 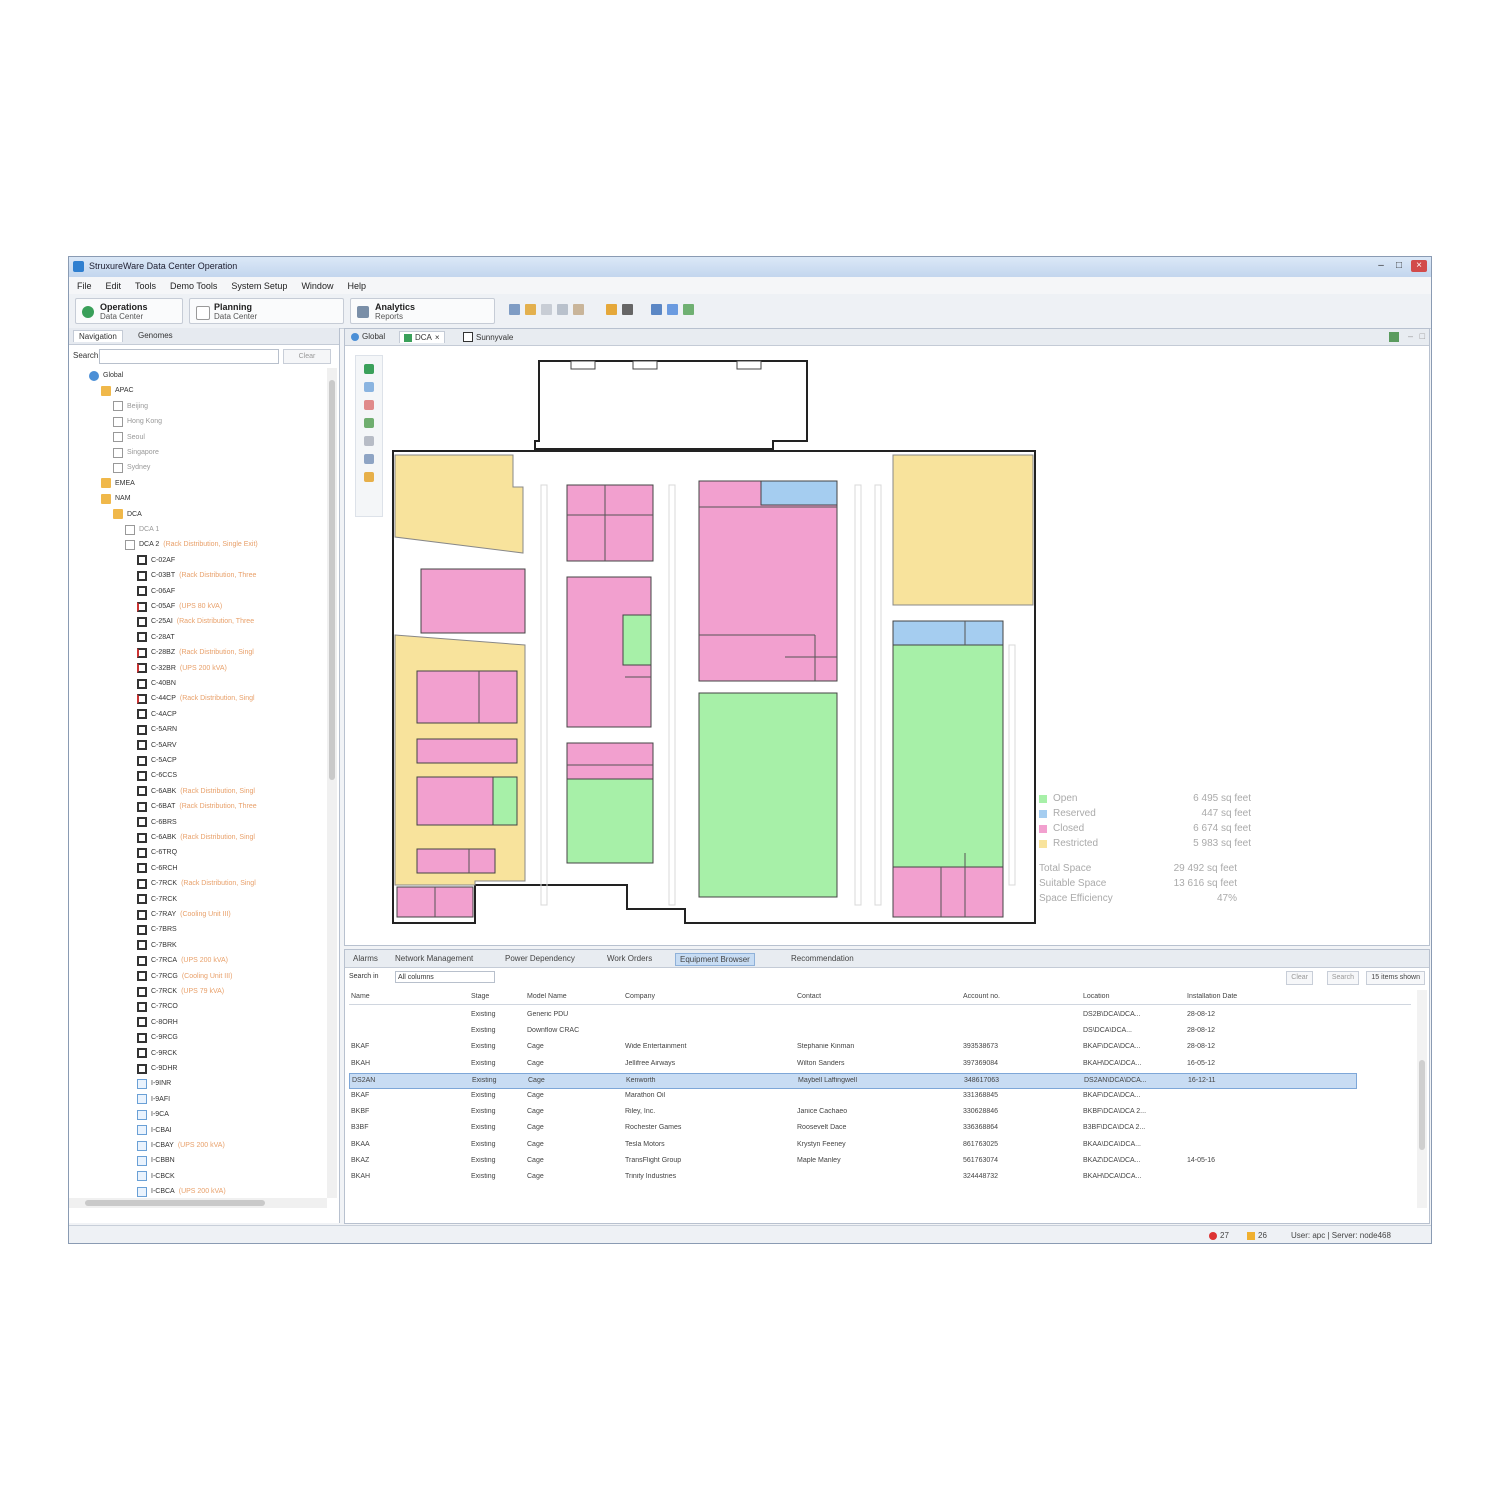 I want to click on menu-demo-tools: Demo Tools, so click(x=193, y=286).